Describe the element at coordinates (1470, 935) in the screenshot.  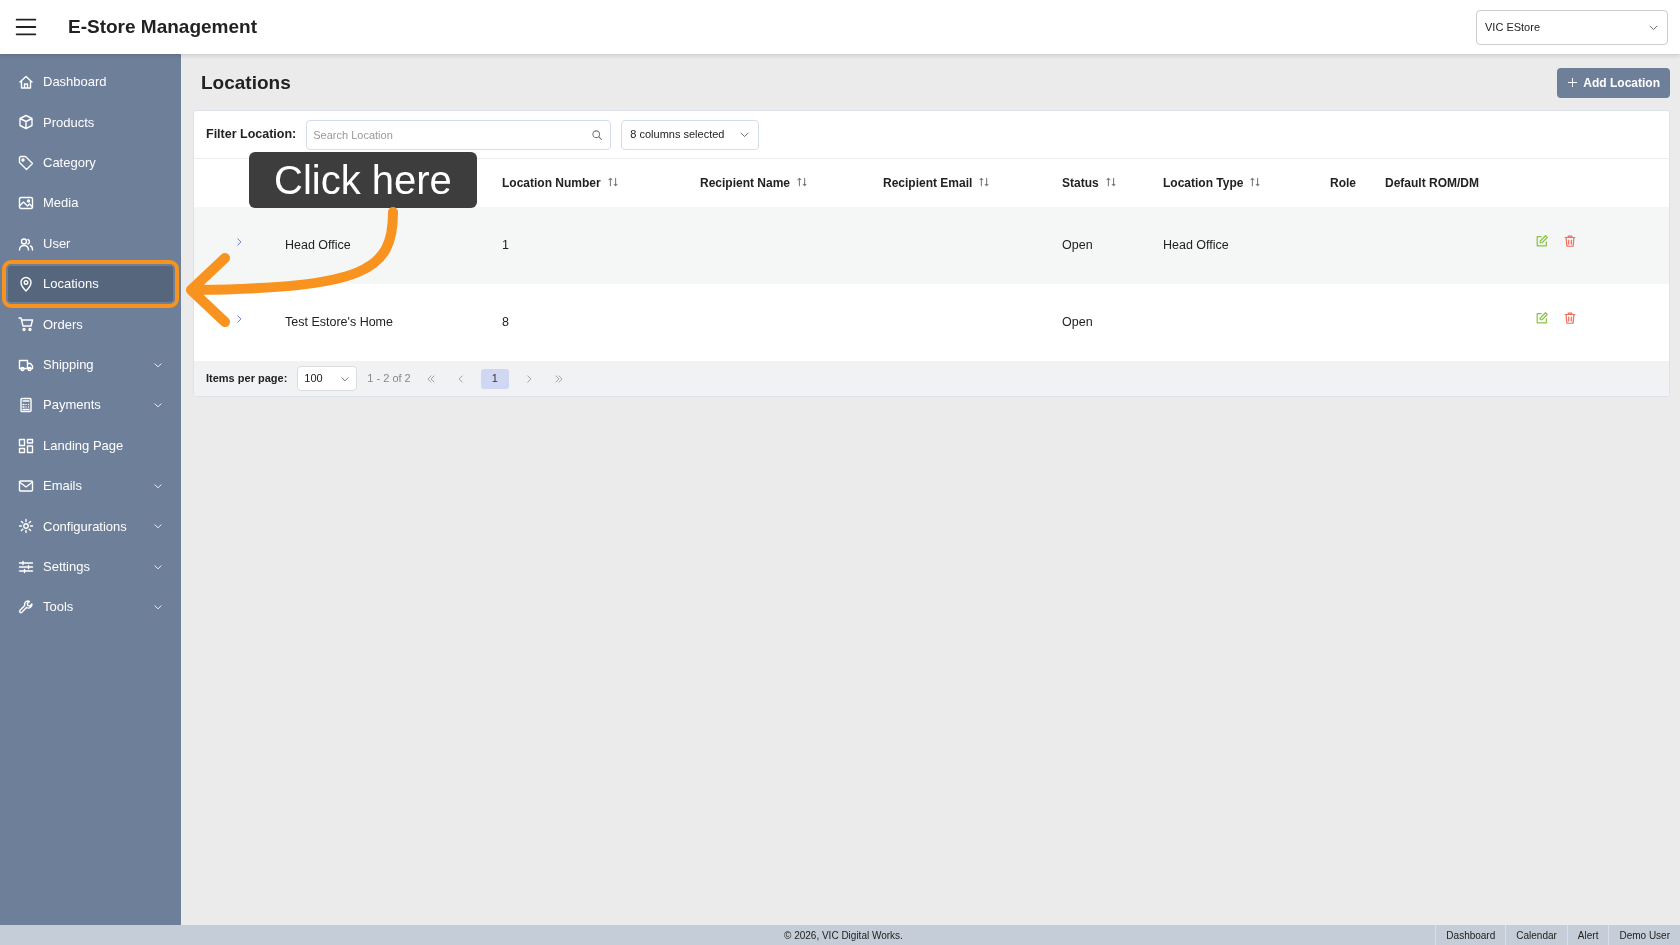
I see `footer-link: Dashboard` at that location.